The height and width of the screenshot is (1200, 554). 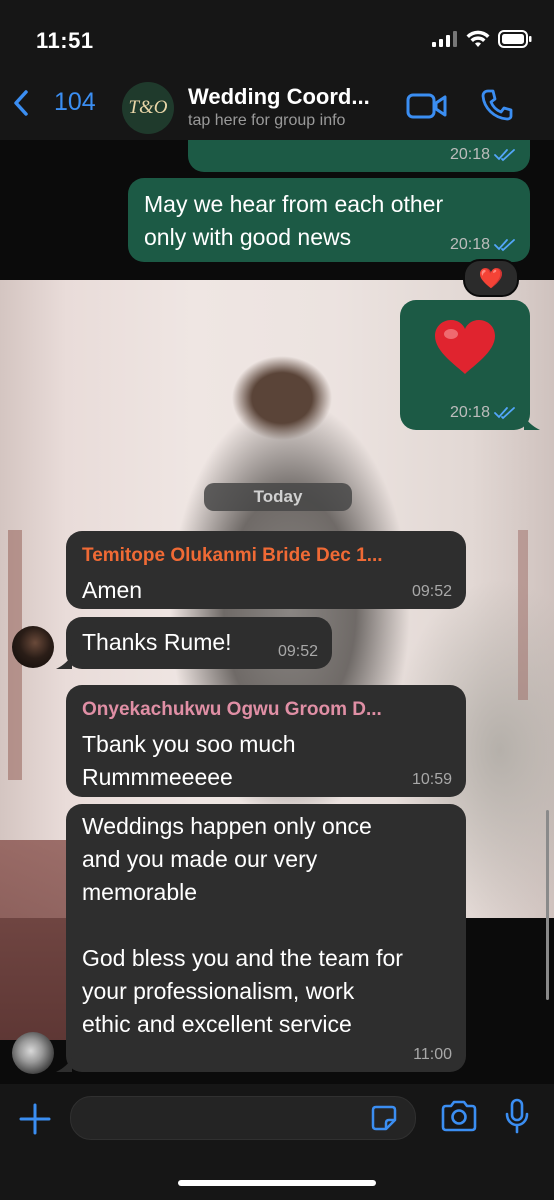 What do you see at coordinates (199, 643) in the screenshot?
I see `message-incoming: Thanks Rume! 09:52` at bounding box center [199, 643].